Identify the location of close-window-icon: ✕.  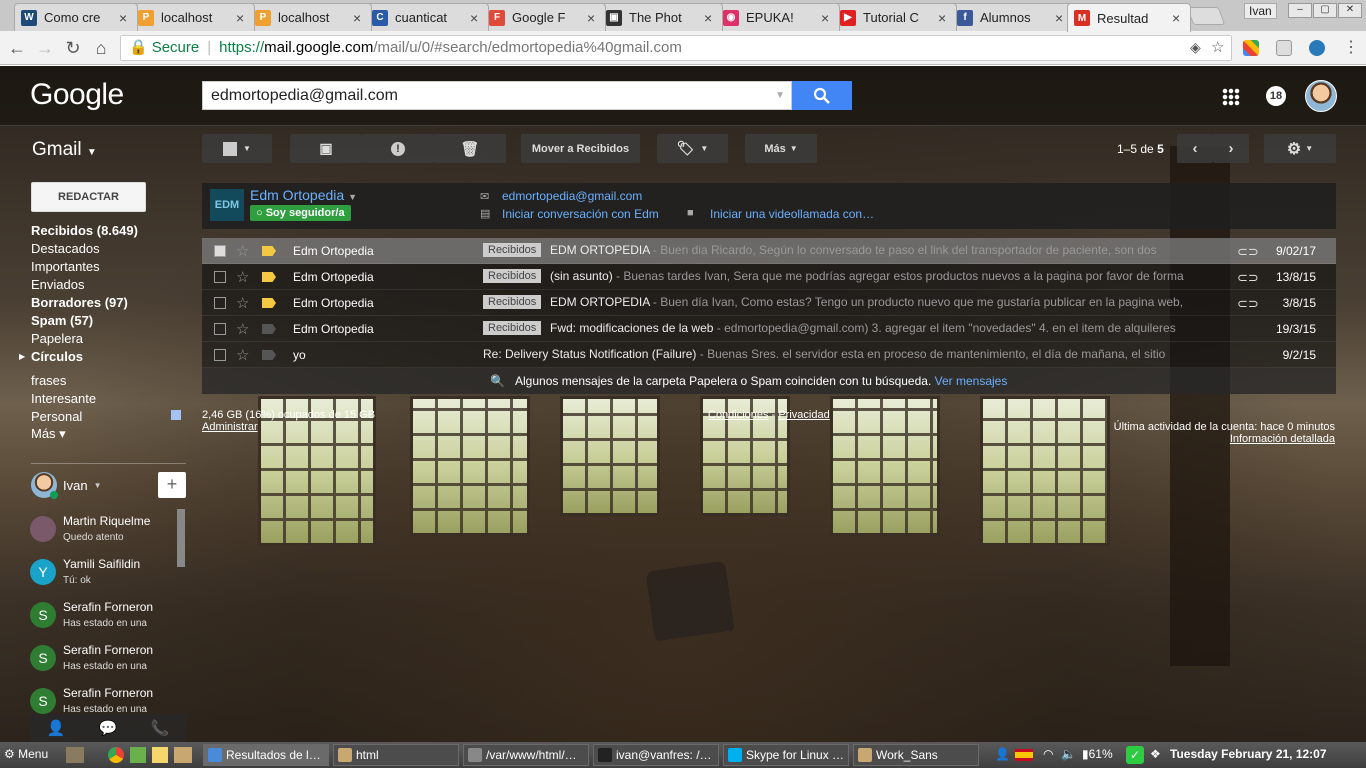
(1350, 10).